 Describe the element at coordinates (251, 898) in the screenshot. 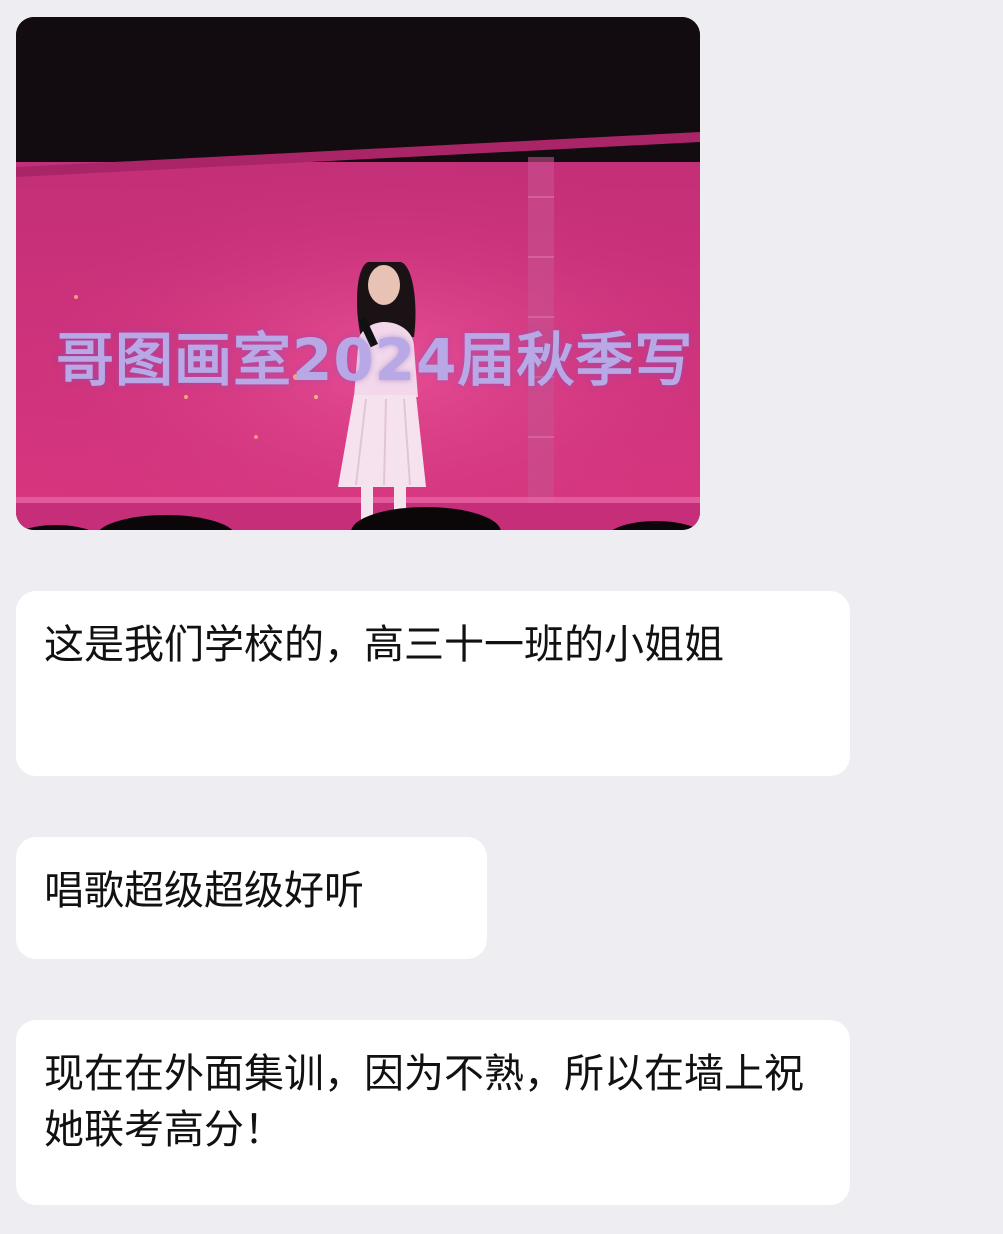

I see `chat-bubble: 唱歌超级超级好听` at that location.